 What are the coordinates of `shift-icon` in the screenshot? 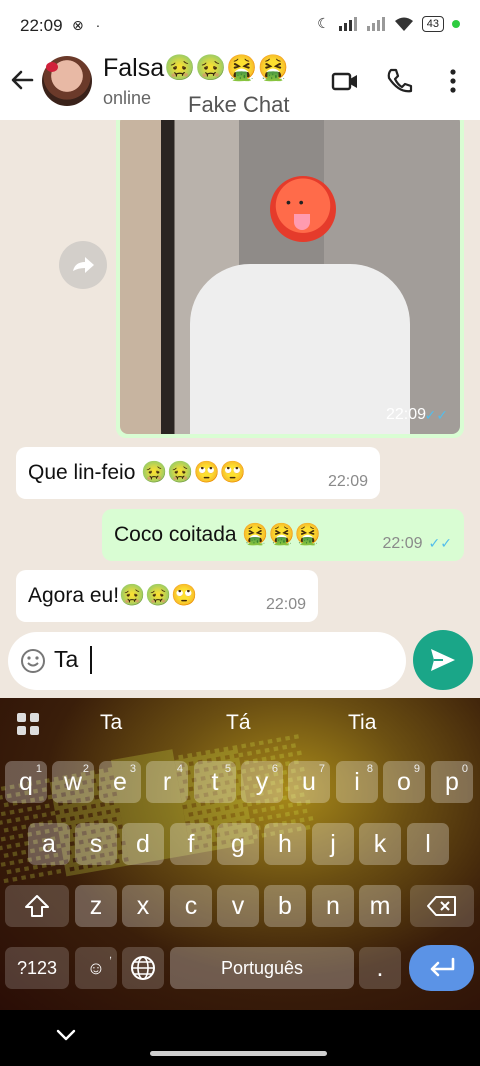 It's located at (37, 906).